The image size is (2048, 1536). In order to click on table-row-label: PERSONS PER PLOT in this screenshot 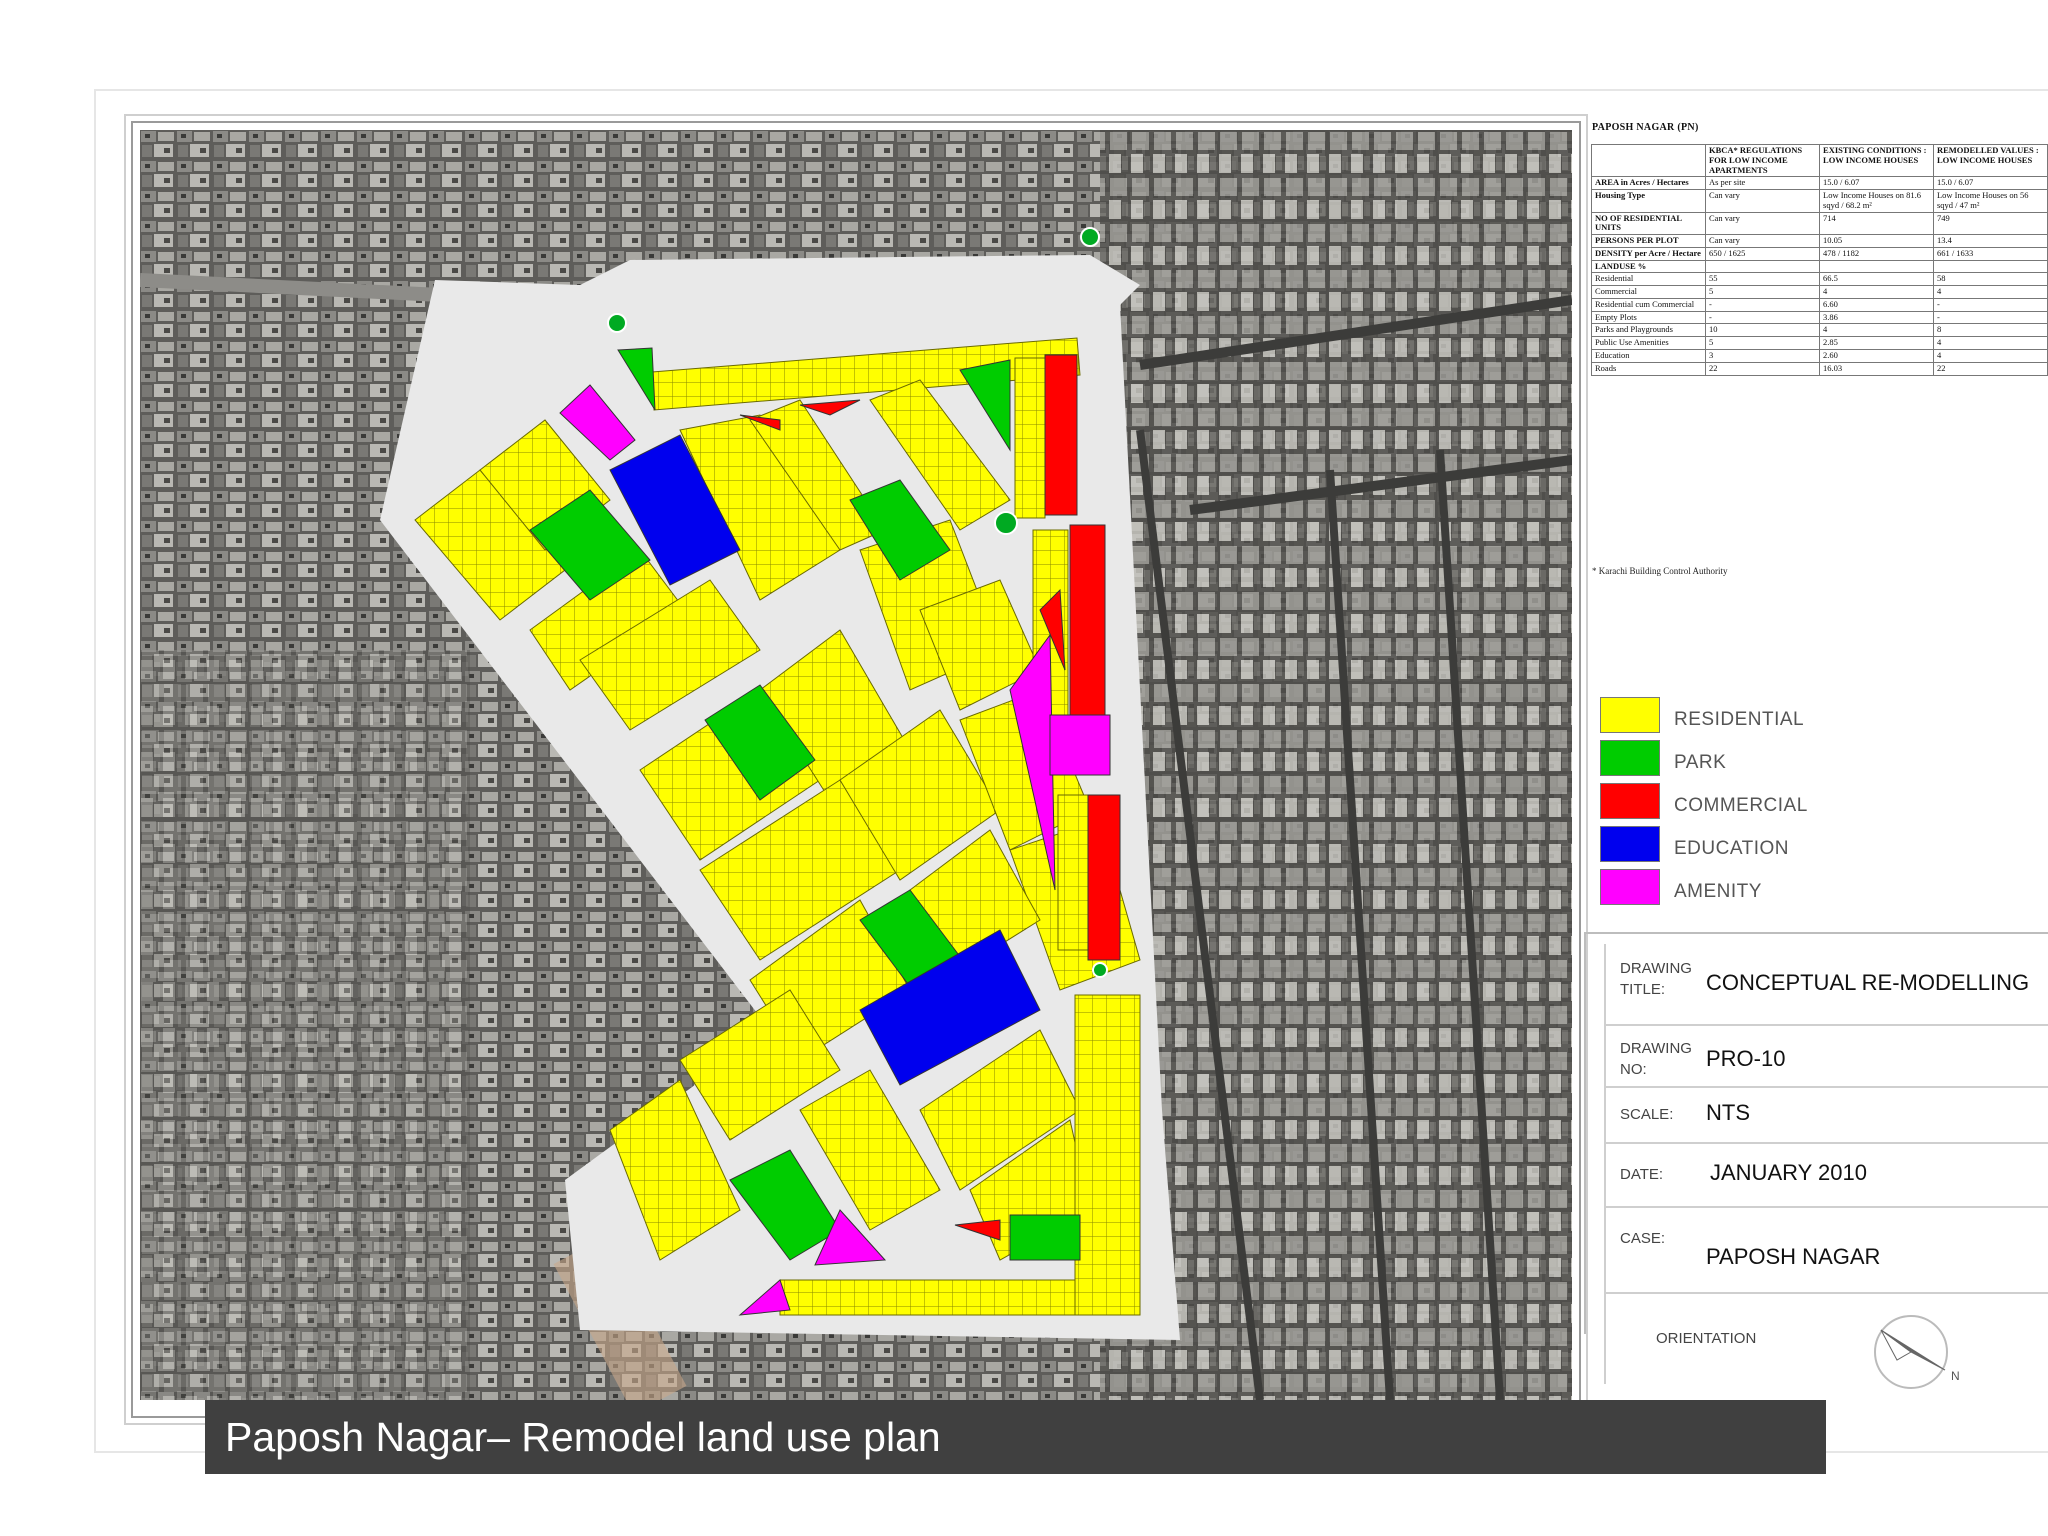, I will do `click(1648, 241)`.